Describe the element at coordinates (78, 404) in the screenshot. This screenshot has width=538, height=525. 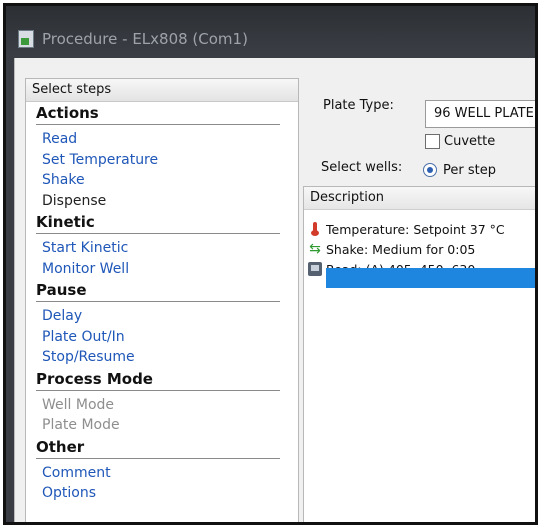
I see `step-well-mode: Well Mode` at that location.